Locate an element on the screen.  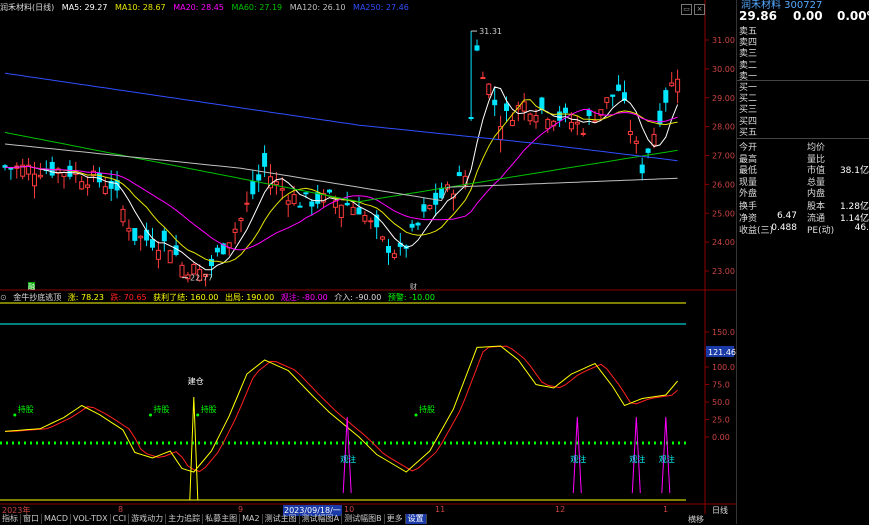
stat-value: 46. is located at coordinates (861, 228).